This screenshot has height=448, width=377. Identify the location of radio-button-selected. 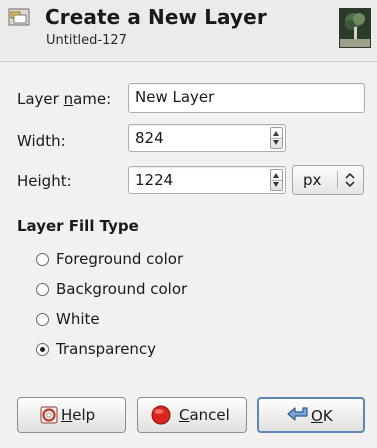
(42, 349).